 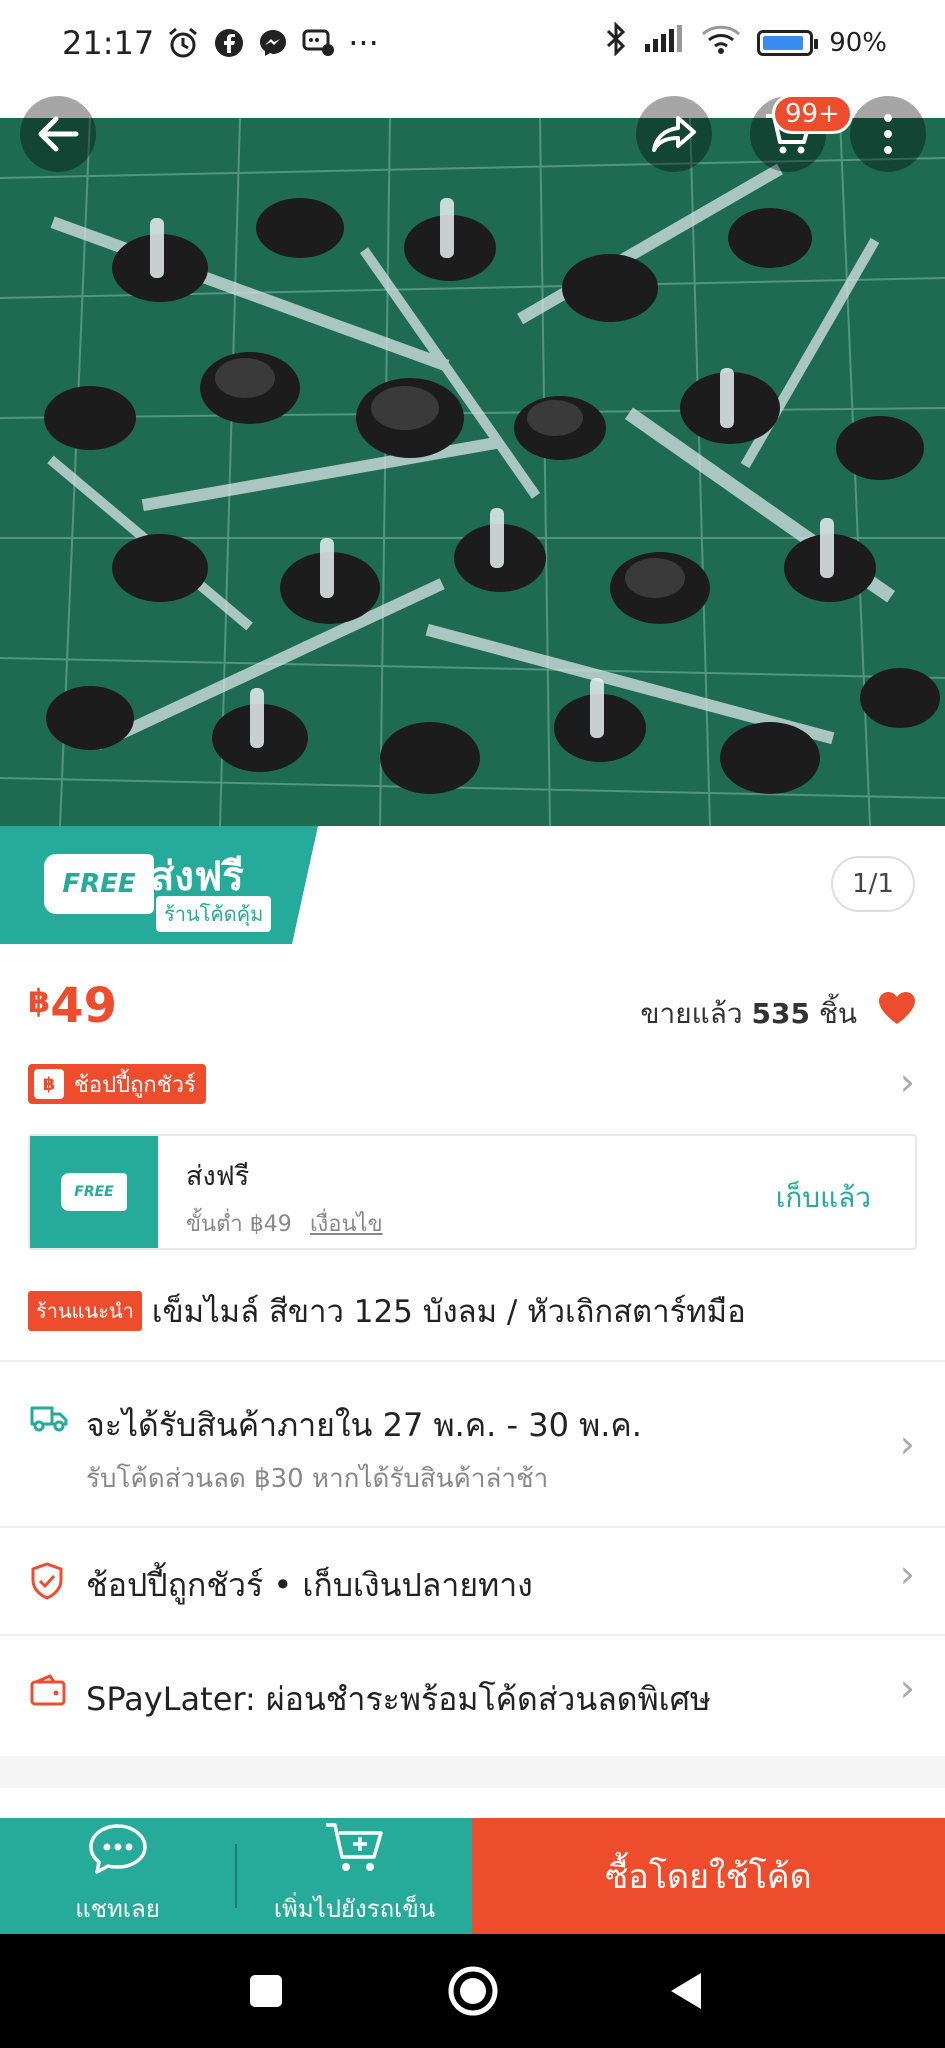 I want to click on truck-icon, so click(x=49, y=1420).